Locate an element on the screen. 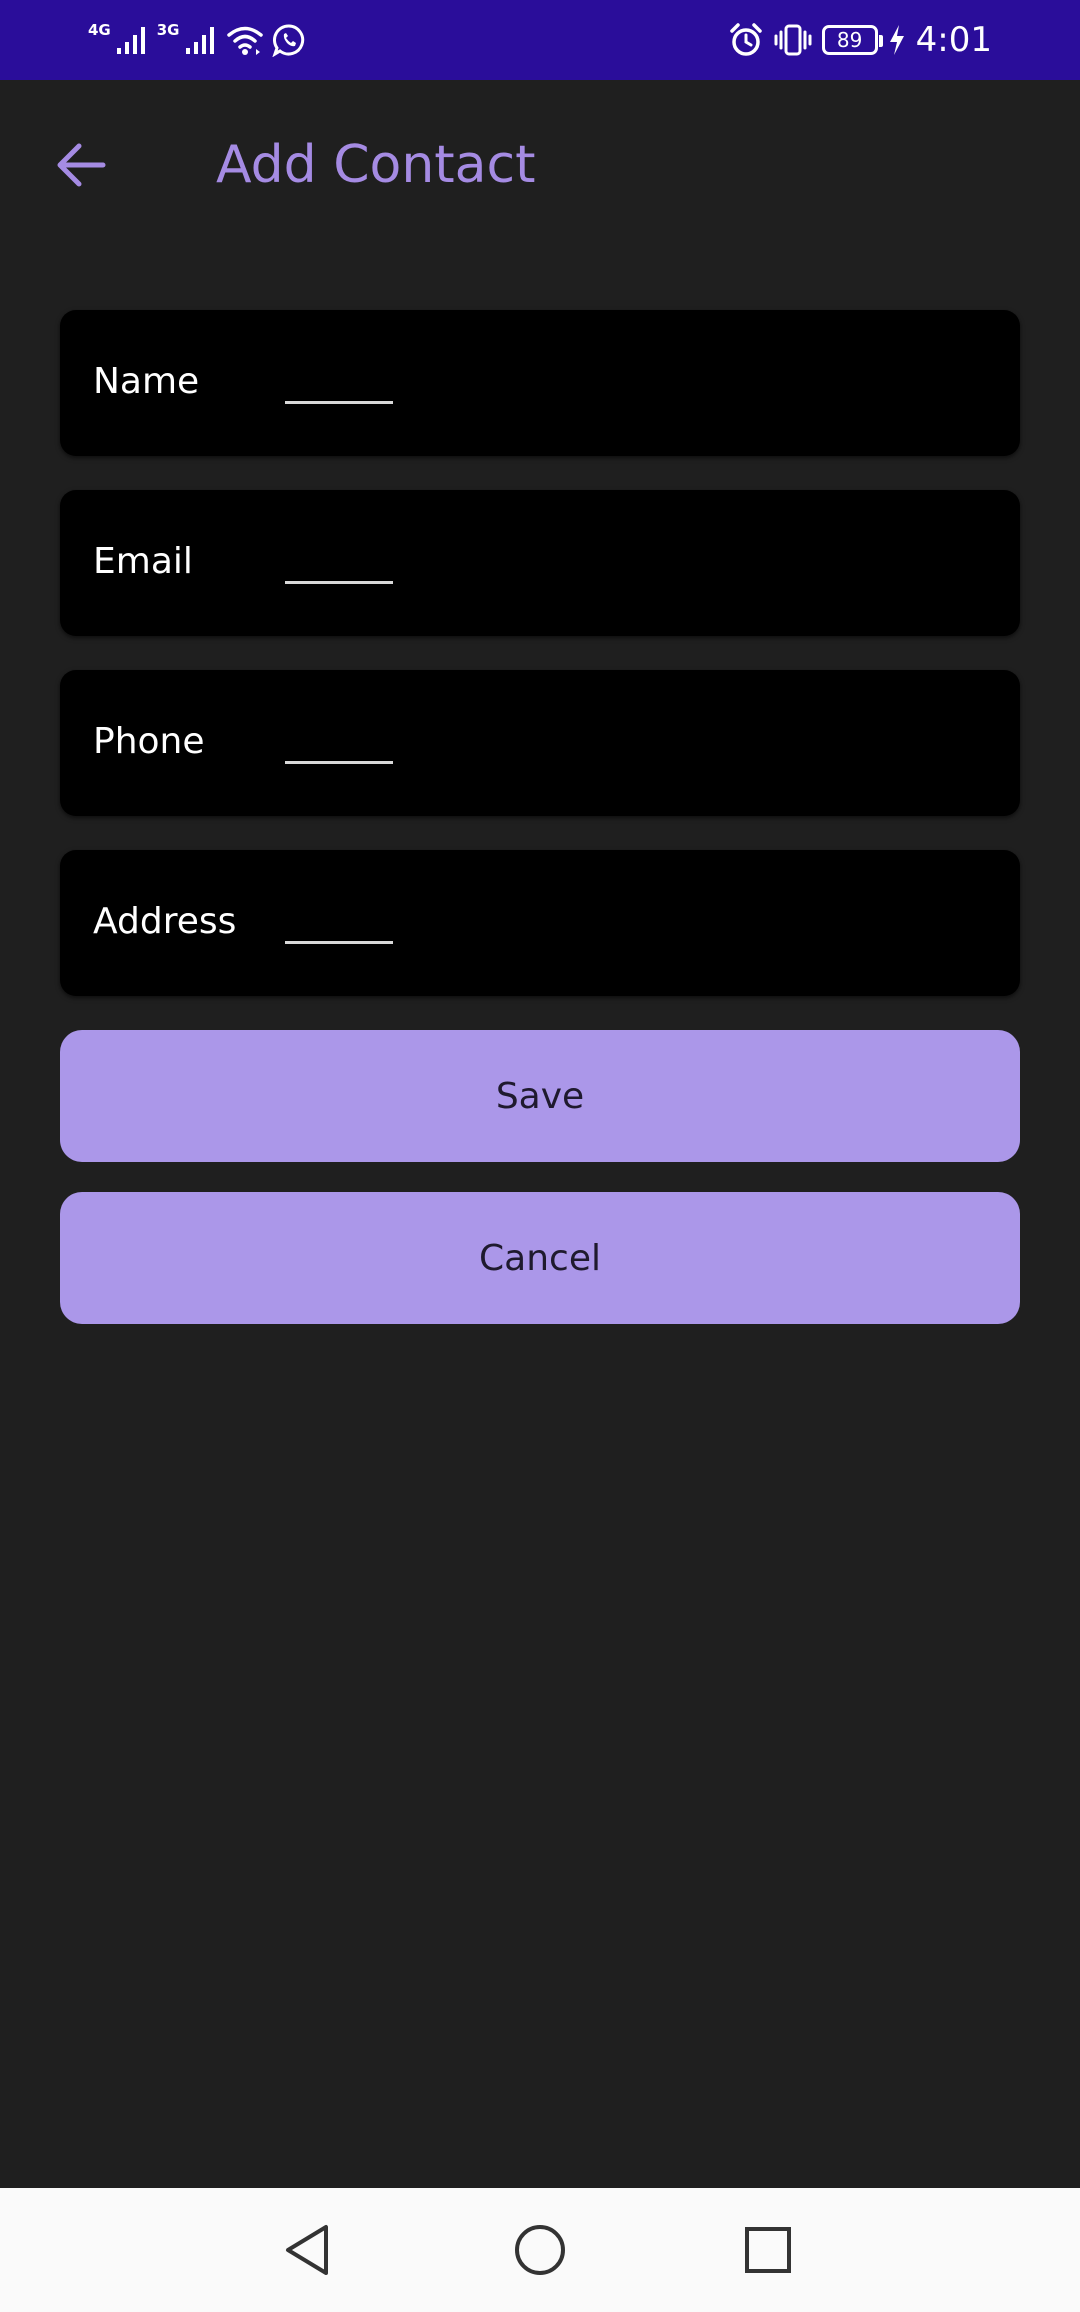 Image resolution: width=1080 pixels, height=2312 pixels. phone-input is located at coordinates (339, 739).